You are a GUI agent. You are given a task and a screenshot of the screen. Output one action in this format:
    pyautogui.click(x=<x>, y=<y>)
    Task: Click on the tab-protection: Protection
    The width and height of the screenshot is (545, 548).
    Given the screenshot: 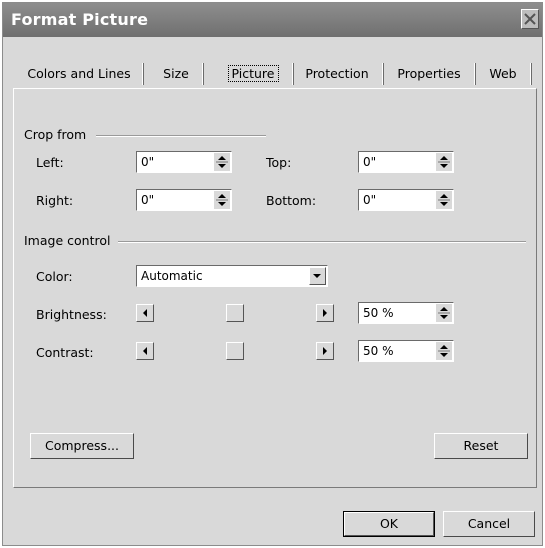 What is the action you would take?
    pyautogui.click(x=338, y=74)
    